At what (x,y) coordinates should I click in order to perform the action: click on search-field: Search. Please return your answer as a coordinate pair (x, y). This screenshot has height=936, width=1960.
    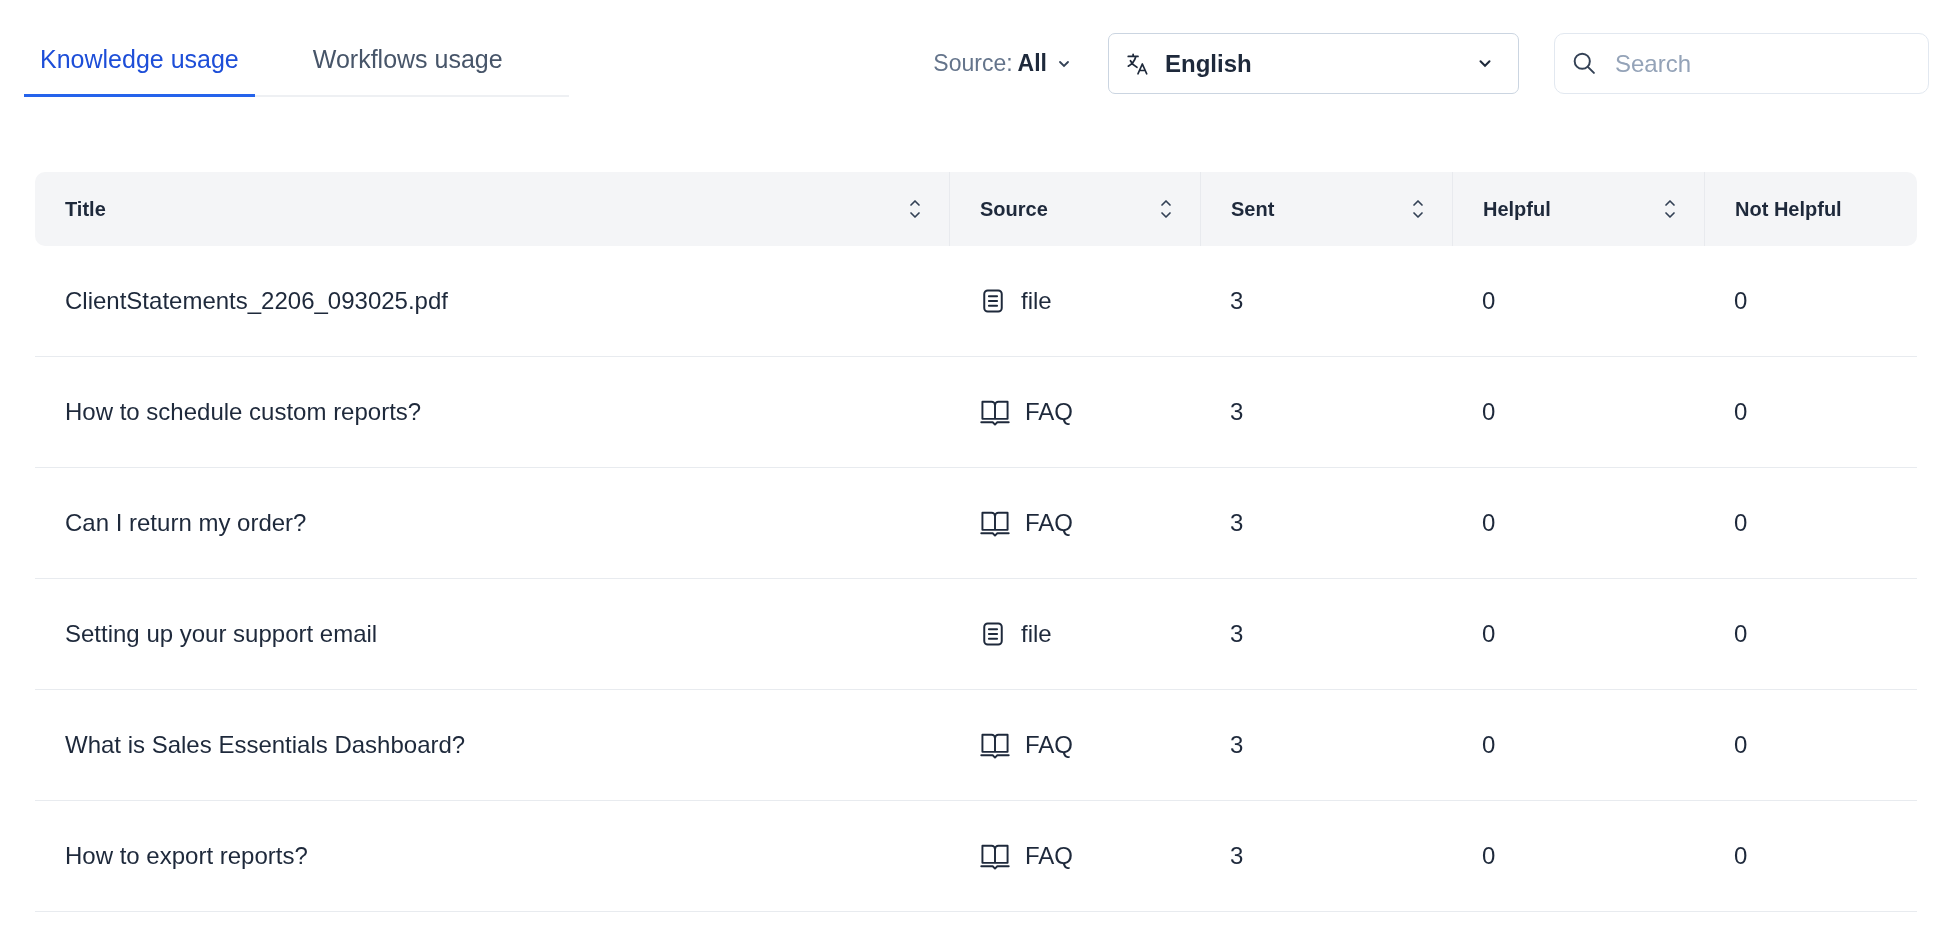
    Looking at the image, I should click on (1741, 63).